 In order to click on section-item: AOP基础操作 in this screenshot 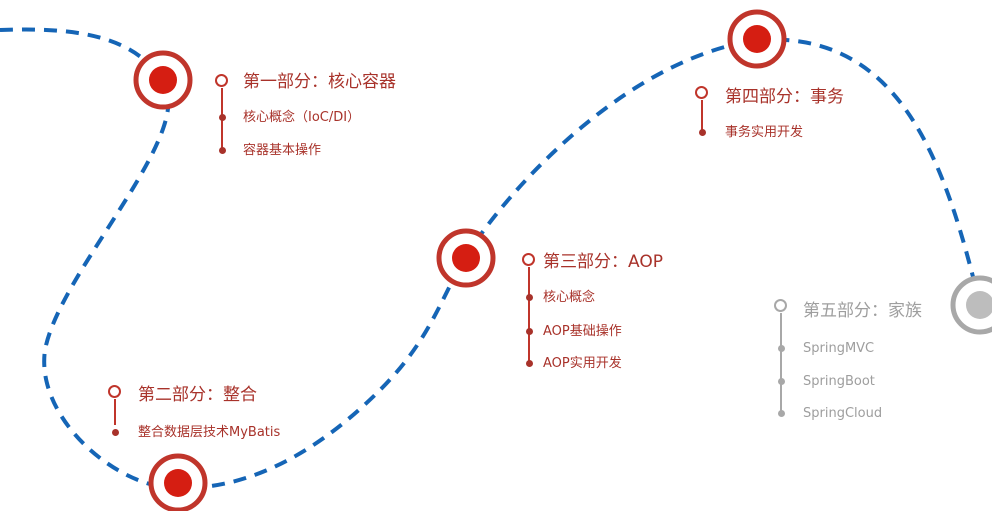, I will do `click(582, 331)`.